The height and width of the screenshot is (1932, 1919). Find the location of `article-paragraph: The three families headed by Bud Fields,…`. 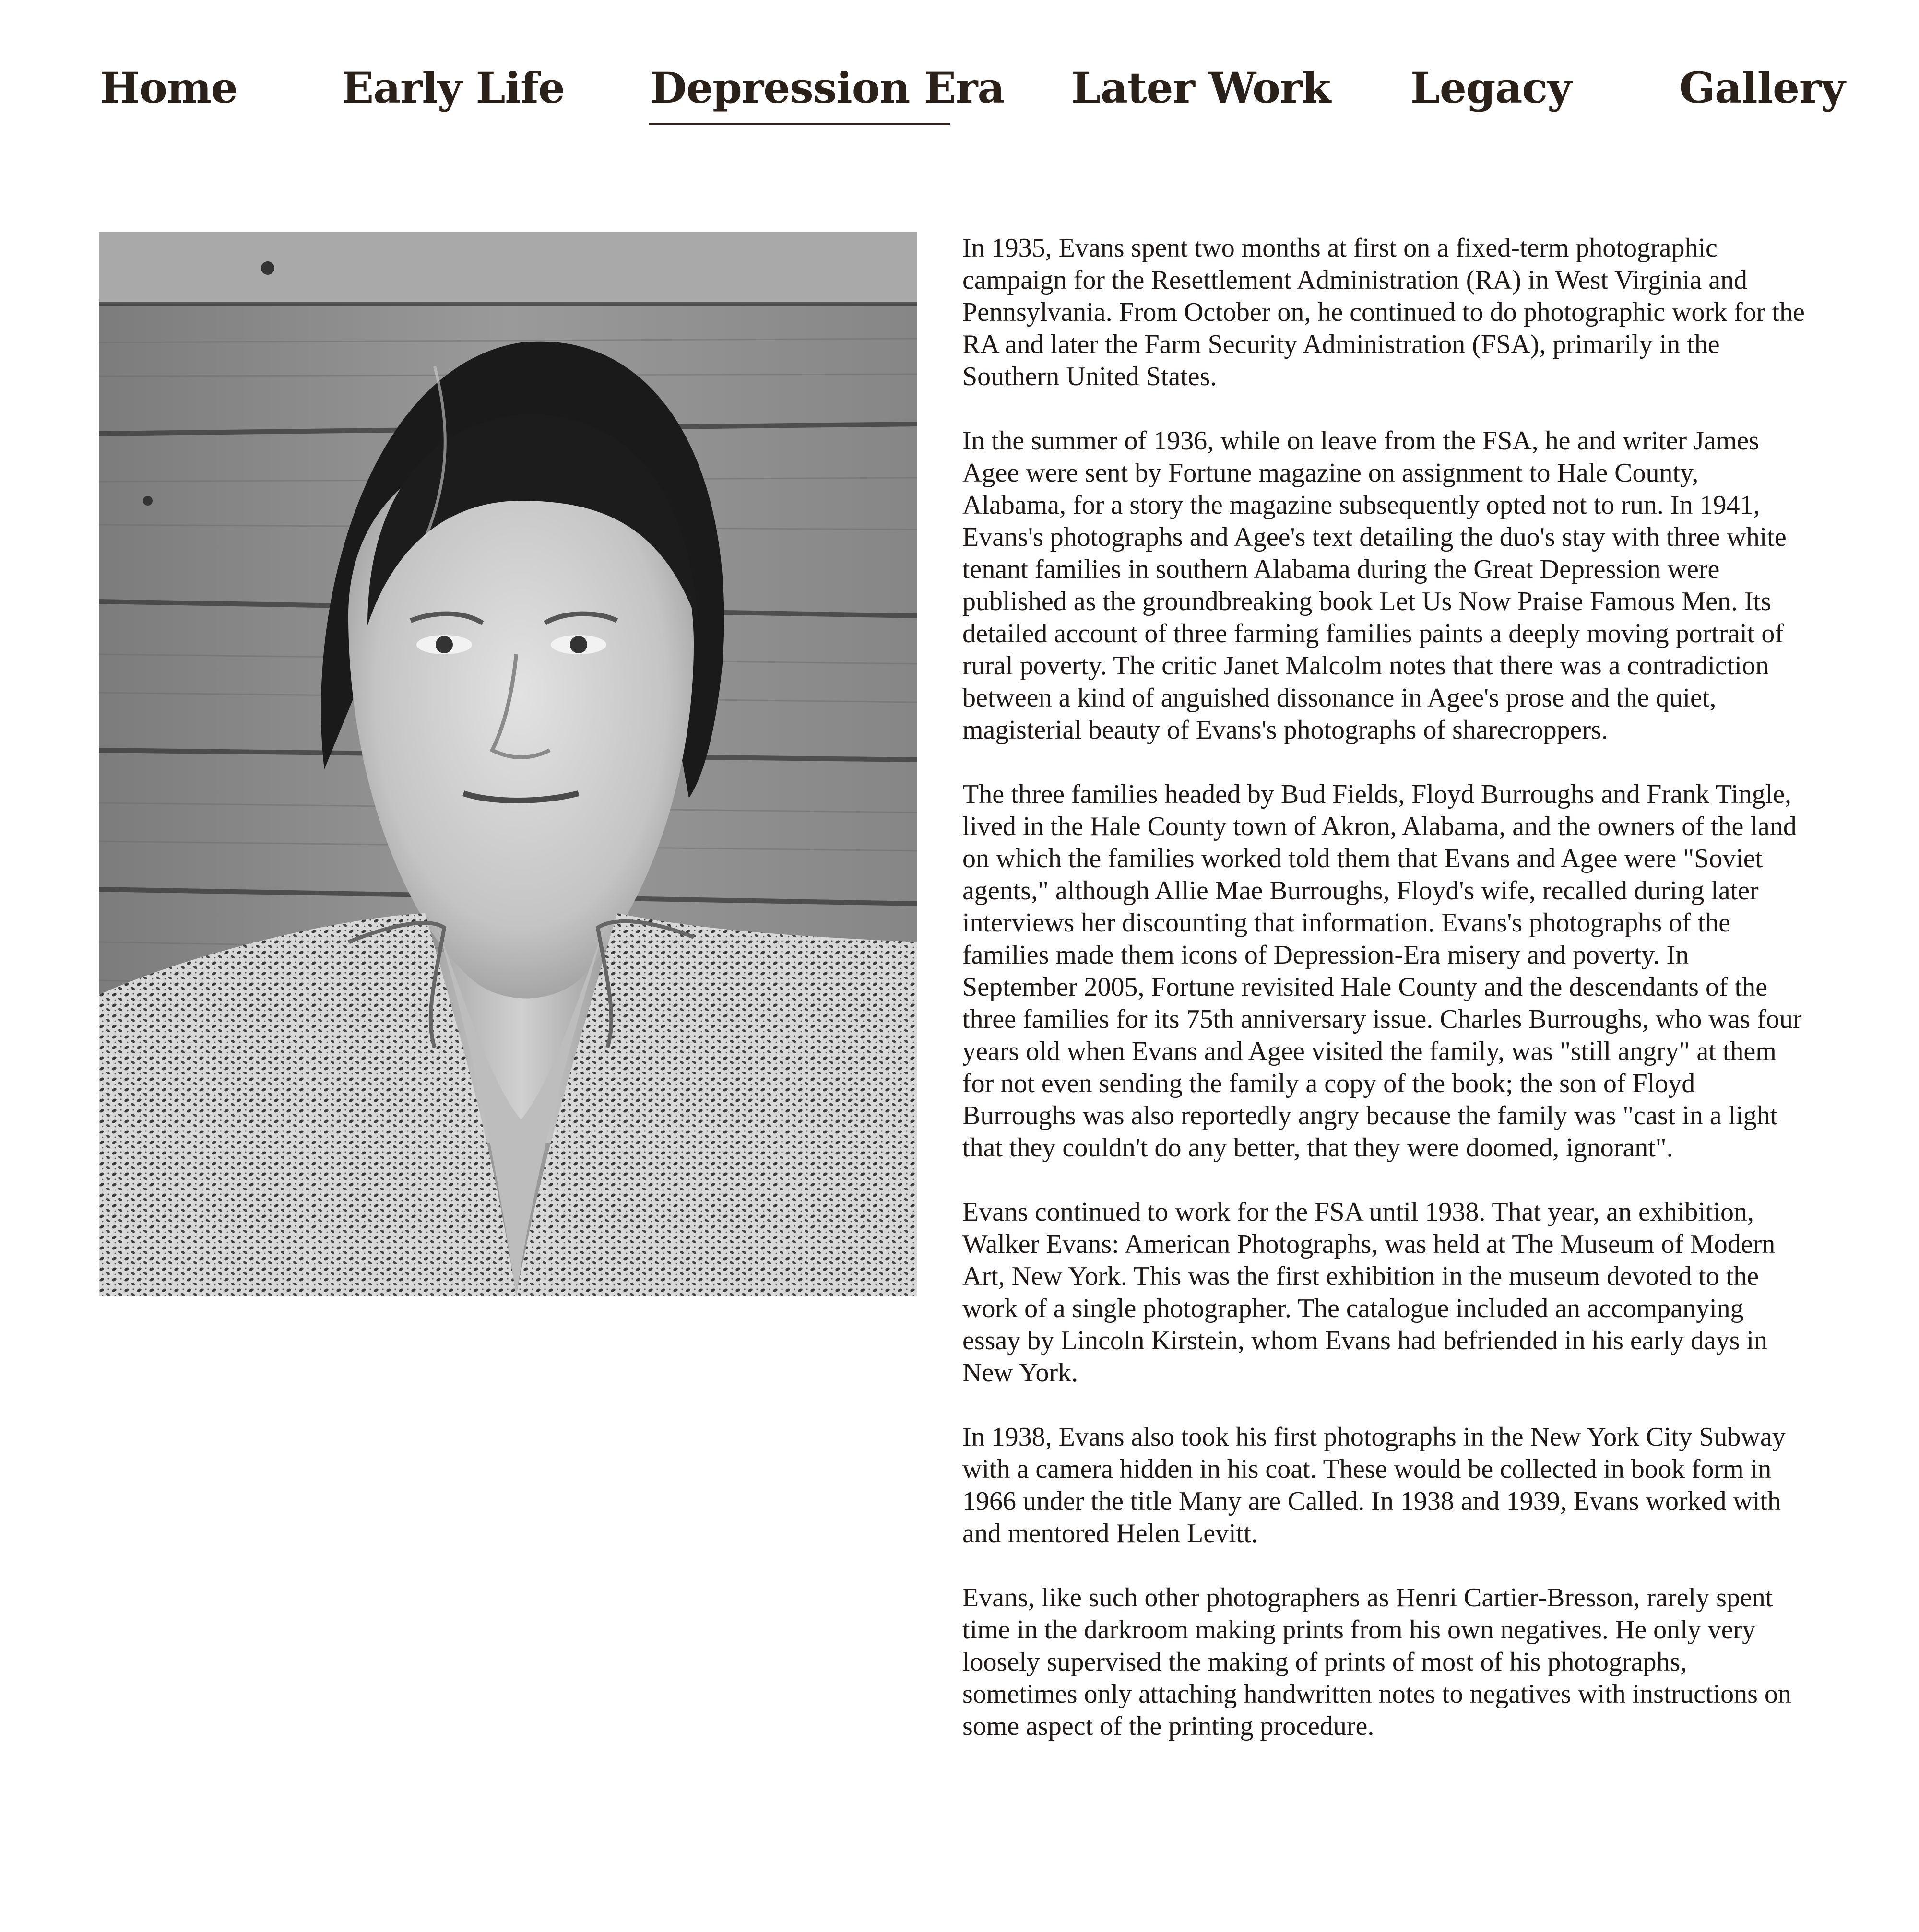

article-paragraph: The three families headed by Bud Fields,… is located at coordinates (1382, 971).